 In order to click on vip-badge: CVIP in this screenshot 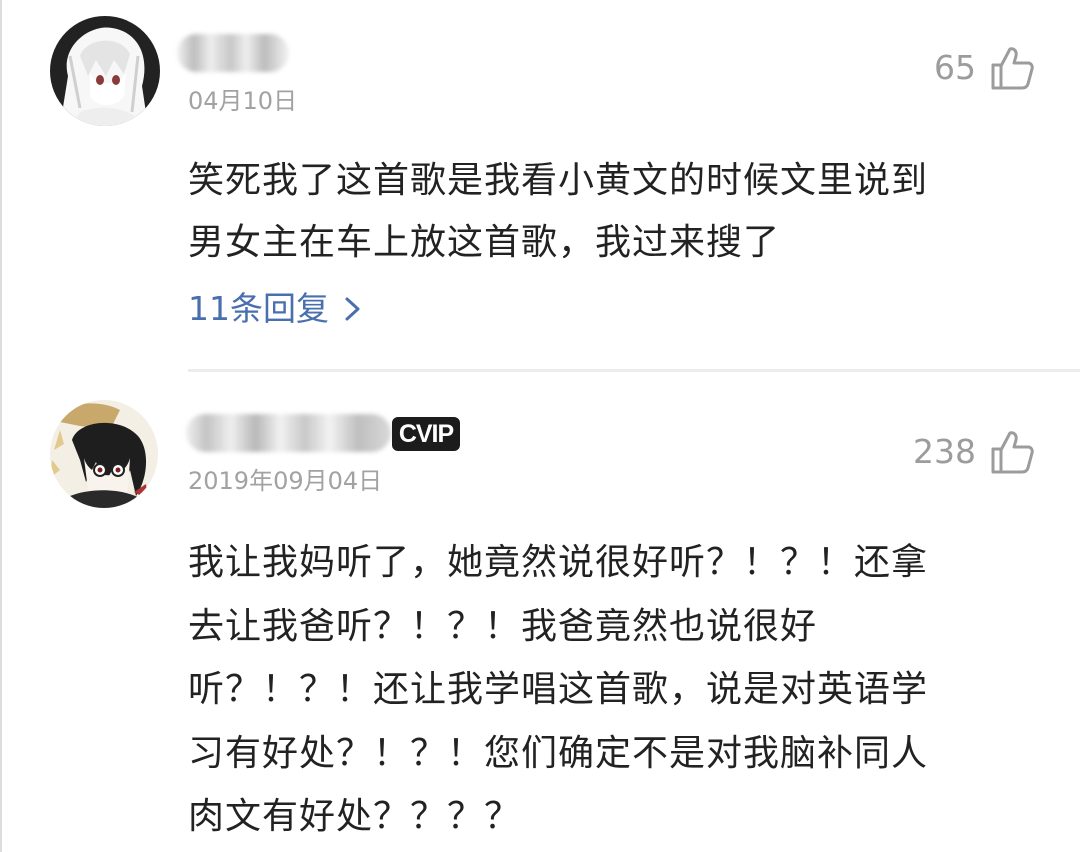, I will do `click(426, 434)`.